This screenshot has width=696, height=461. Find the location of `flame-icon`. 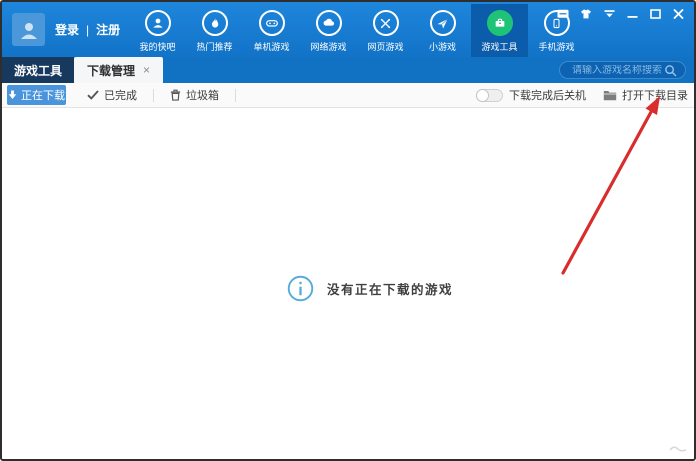

flame-icon is located at coordinates (214, 23).